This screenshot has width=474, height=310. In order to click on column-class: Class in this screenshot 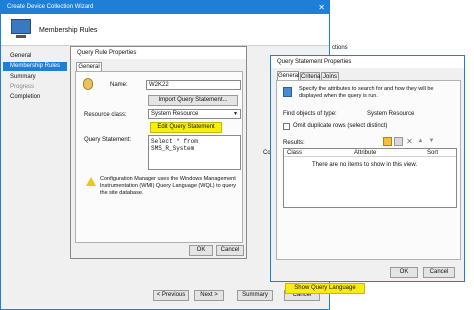, I will do `click(294, 153)`.